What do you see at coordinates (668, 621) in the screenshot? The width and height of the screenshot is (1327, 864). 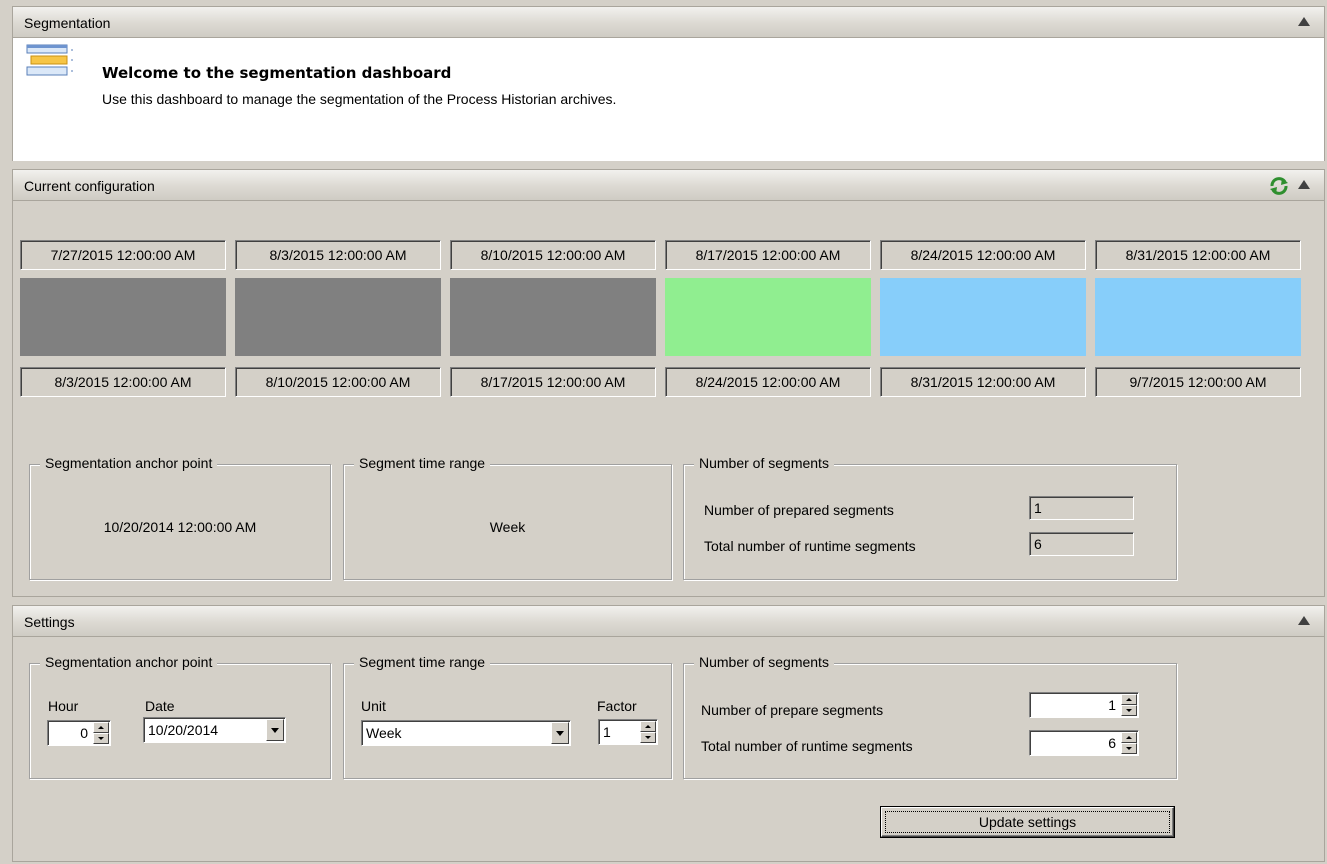 I see `settings-panel-header: Settings` at bounding box center [668, 621].